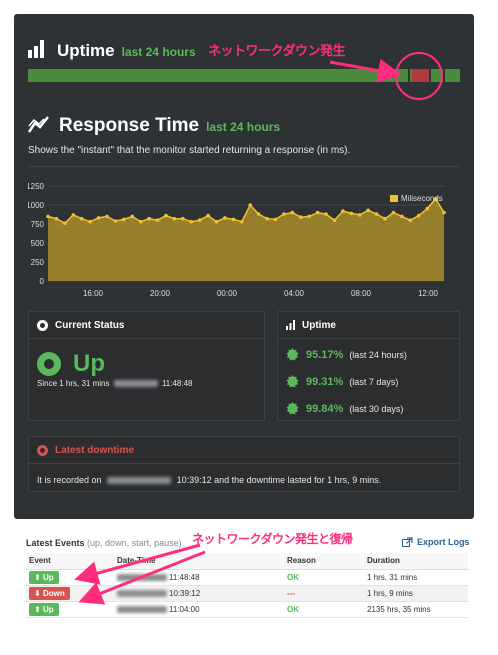 This screenshot has width=498, height=655. What do you see at coordinates (89, 363) in the screenshot?
I see `status-text: Up` at bounding box center [89, 363].